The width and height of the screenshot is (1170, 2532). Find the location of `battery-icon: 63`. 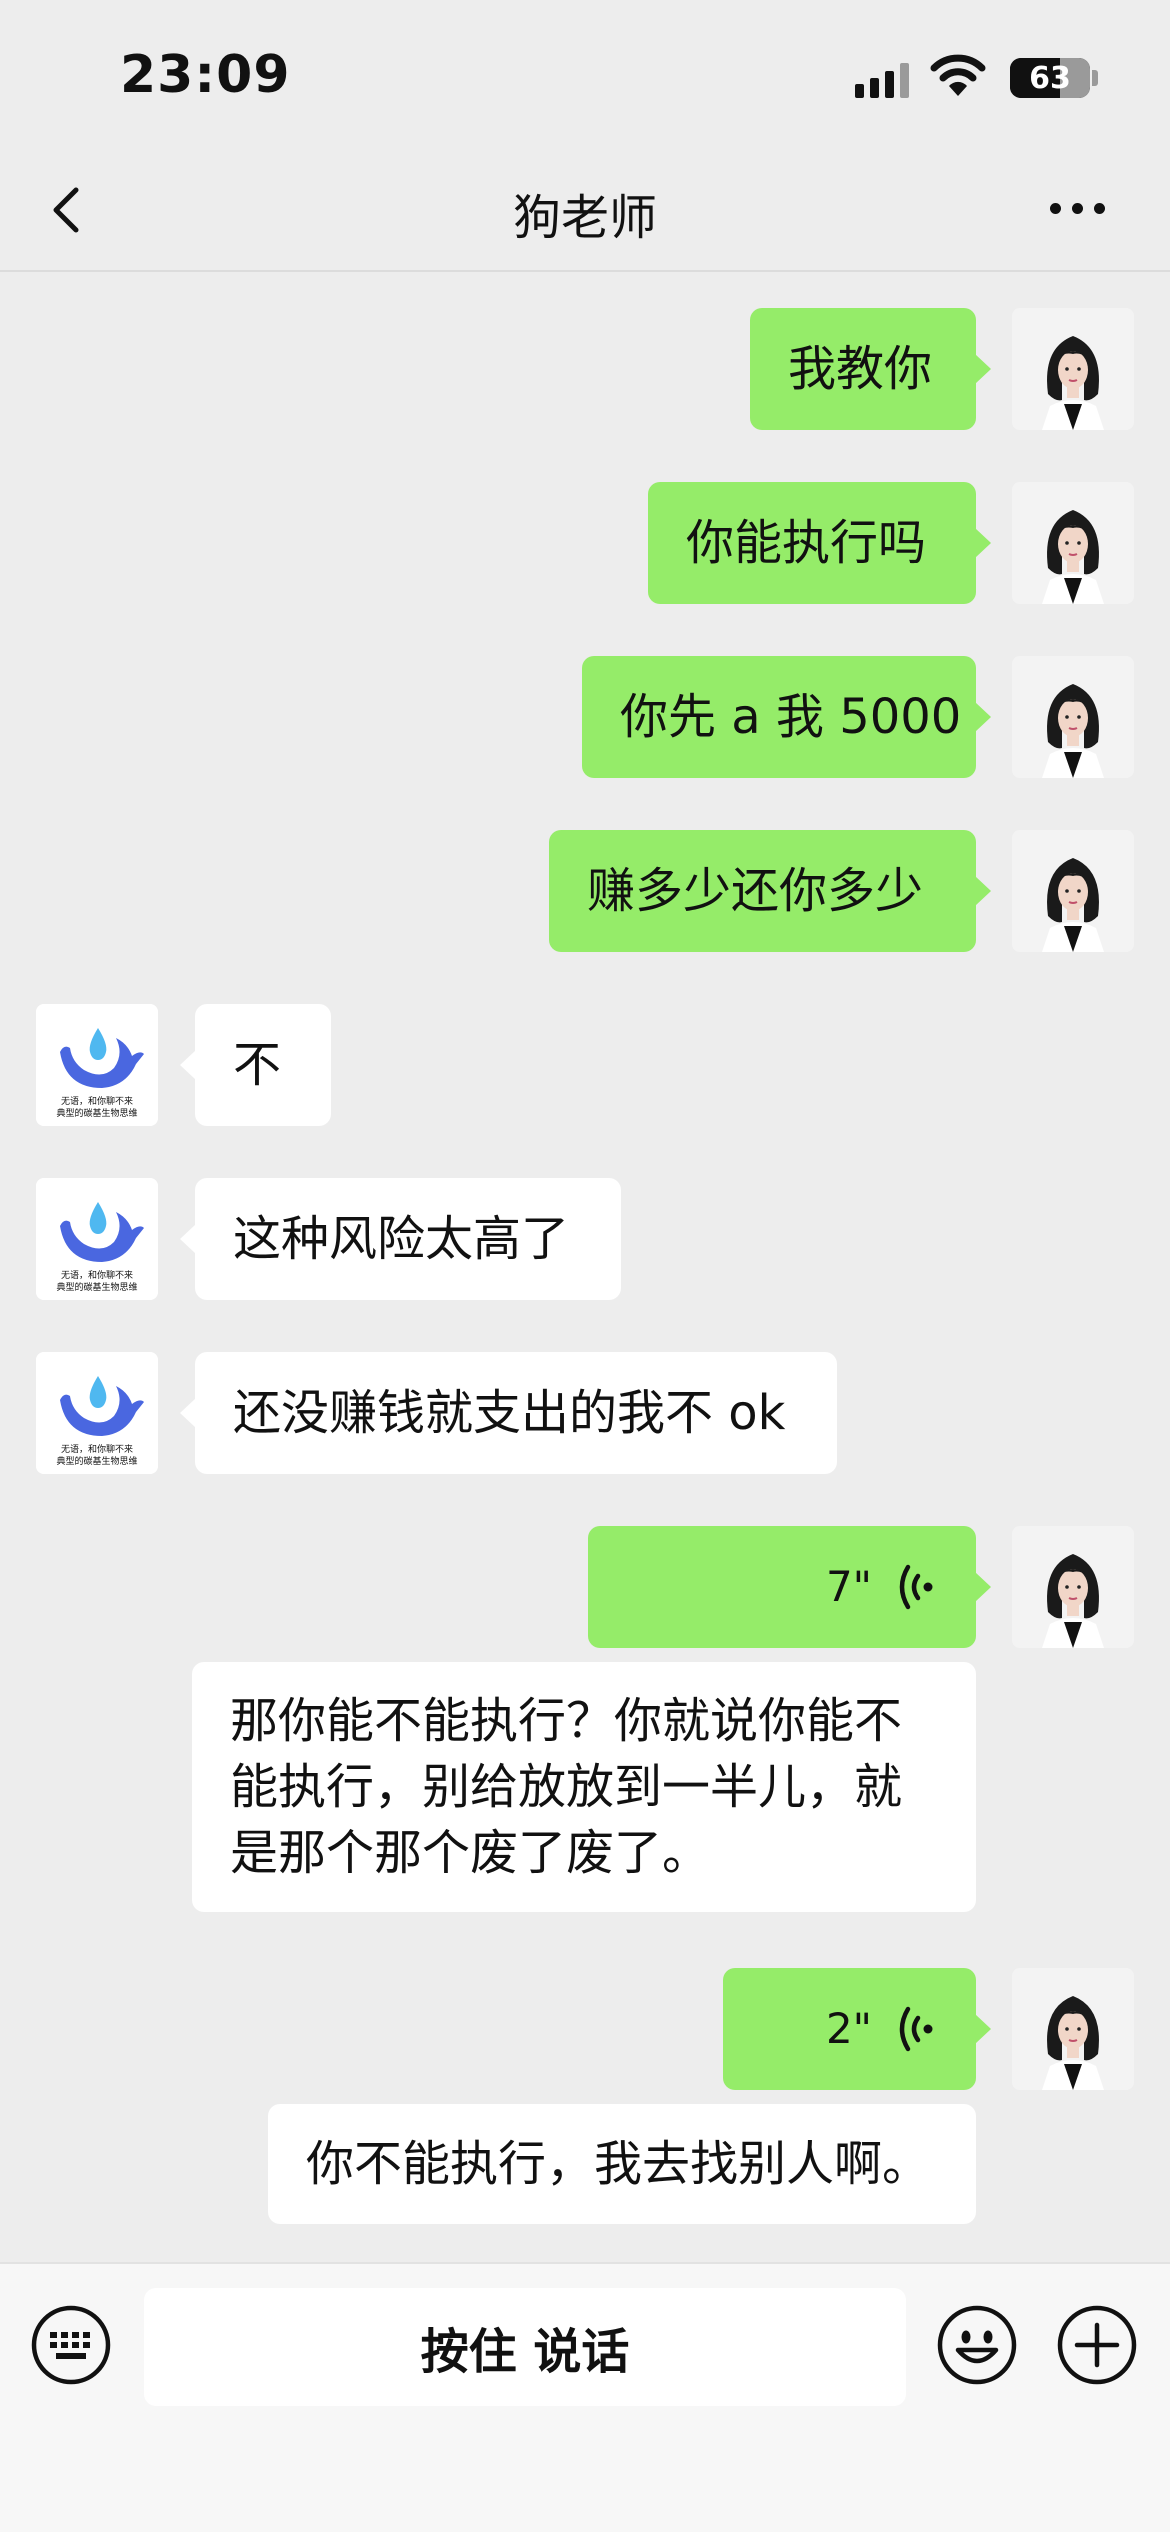

battery-icon: 63 is located at coordinates (1050, 78).